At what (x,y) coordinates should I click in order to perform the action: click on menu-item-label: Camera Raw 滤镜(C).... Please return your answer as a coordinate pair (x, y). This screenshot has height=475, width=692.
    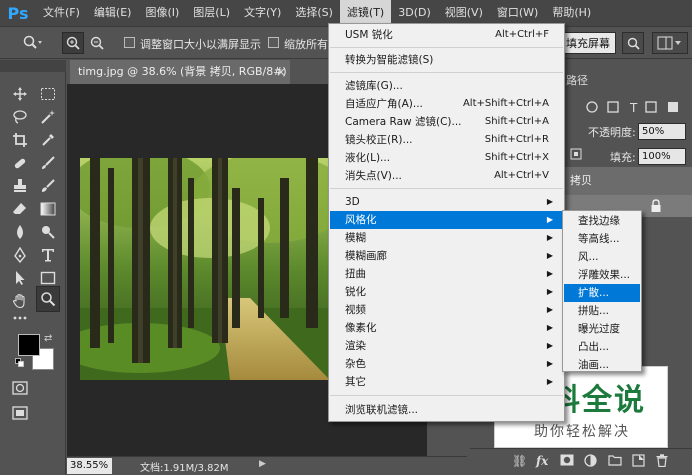
    Looking at the image, I should click on (403, 122).